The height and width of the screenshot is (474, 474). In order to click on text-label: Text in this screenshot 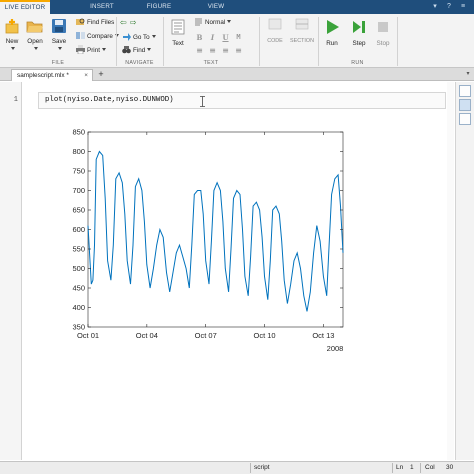, I will do `click(178, 43)`.